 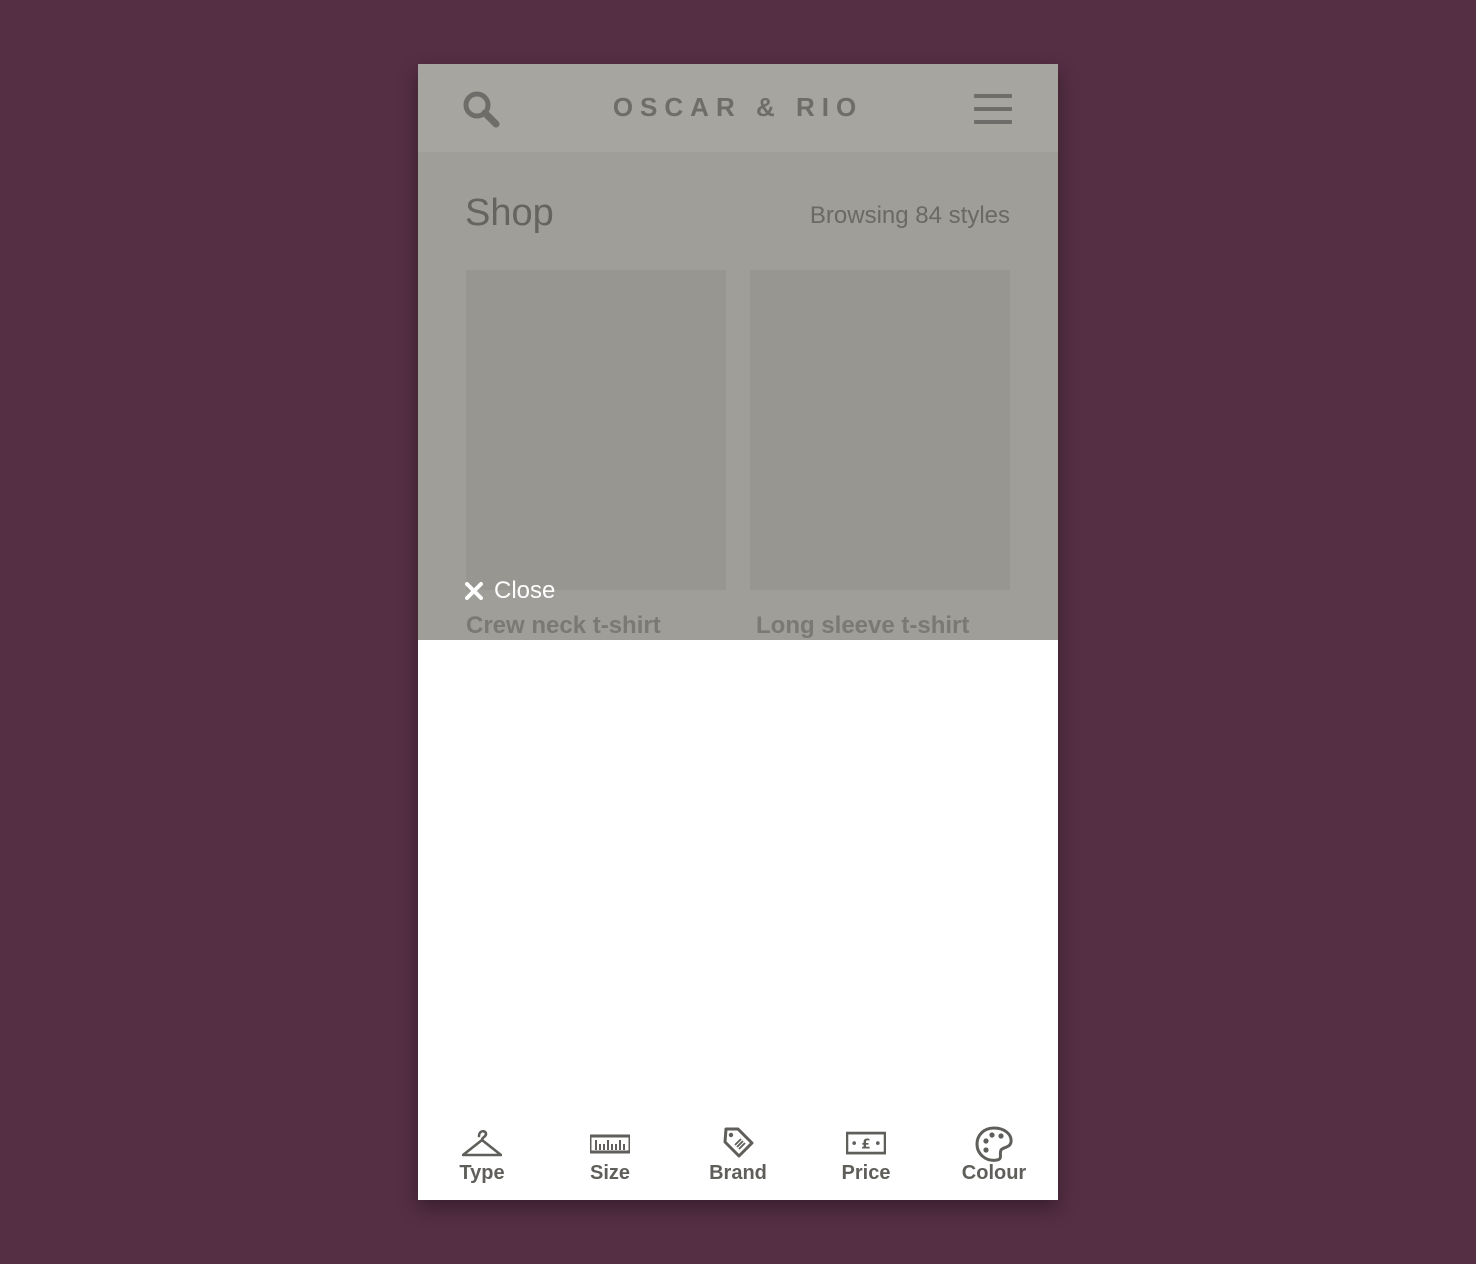 What do you see at coordinates (509, 213) in the screenshot?
I see `page-title: Shop` at bounding box center [509, 213].